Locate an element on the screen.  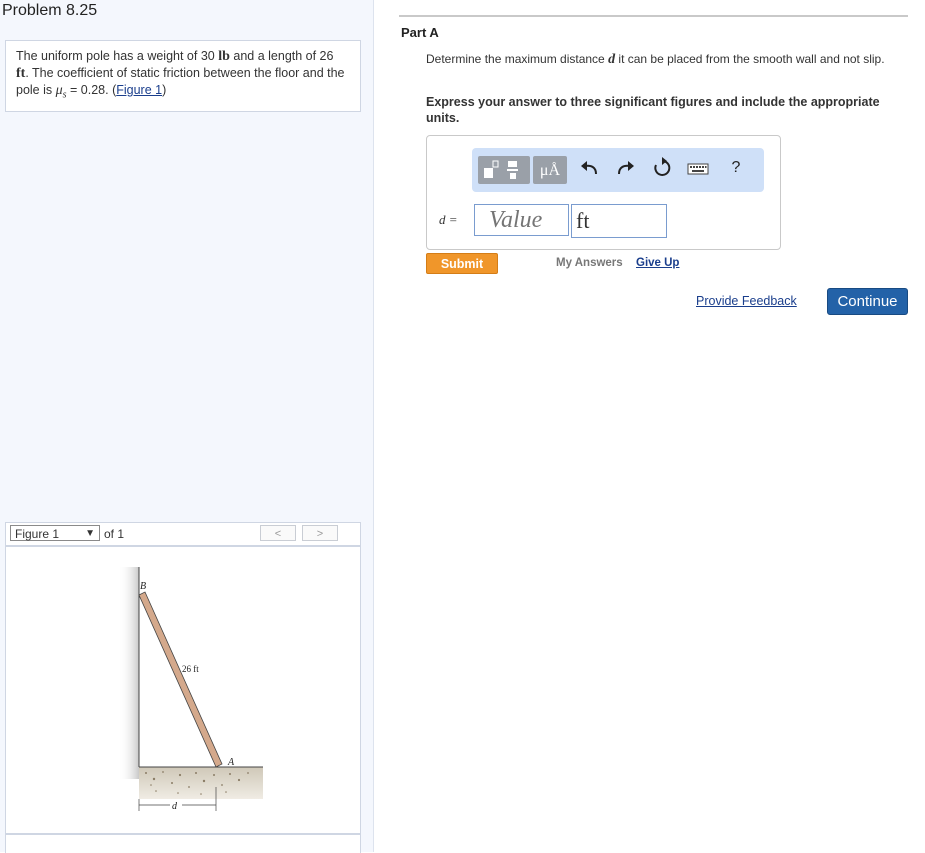
length-unit: ft is located at coordinates (21, 73).